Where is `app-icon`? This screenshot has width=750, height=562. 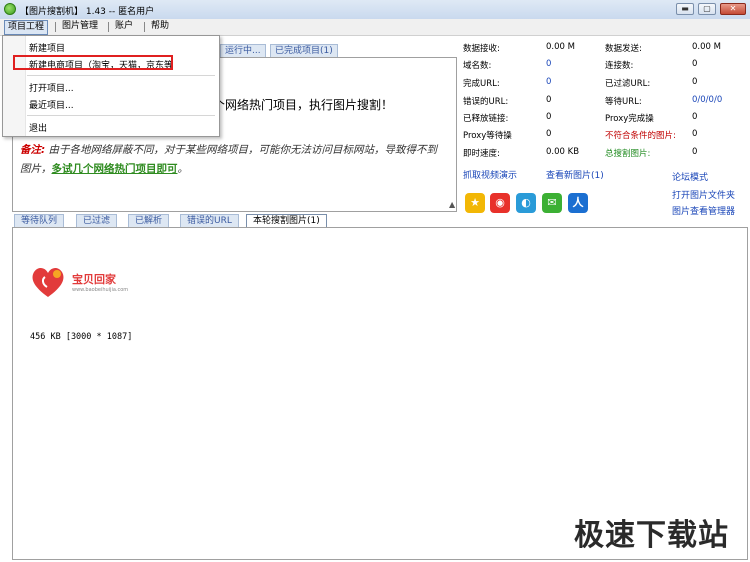 app-icon is located at coordinates (10, 9).